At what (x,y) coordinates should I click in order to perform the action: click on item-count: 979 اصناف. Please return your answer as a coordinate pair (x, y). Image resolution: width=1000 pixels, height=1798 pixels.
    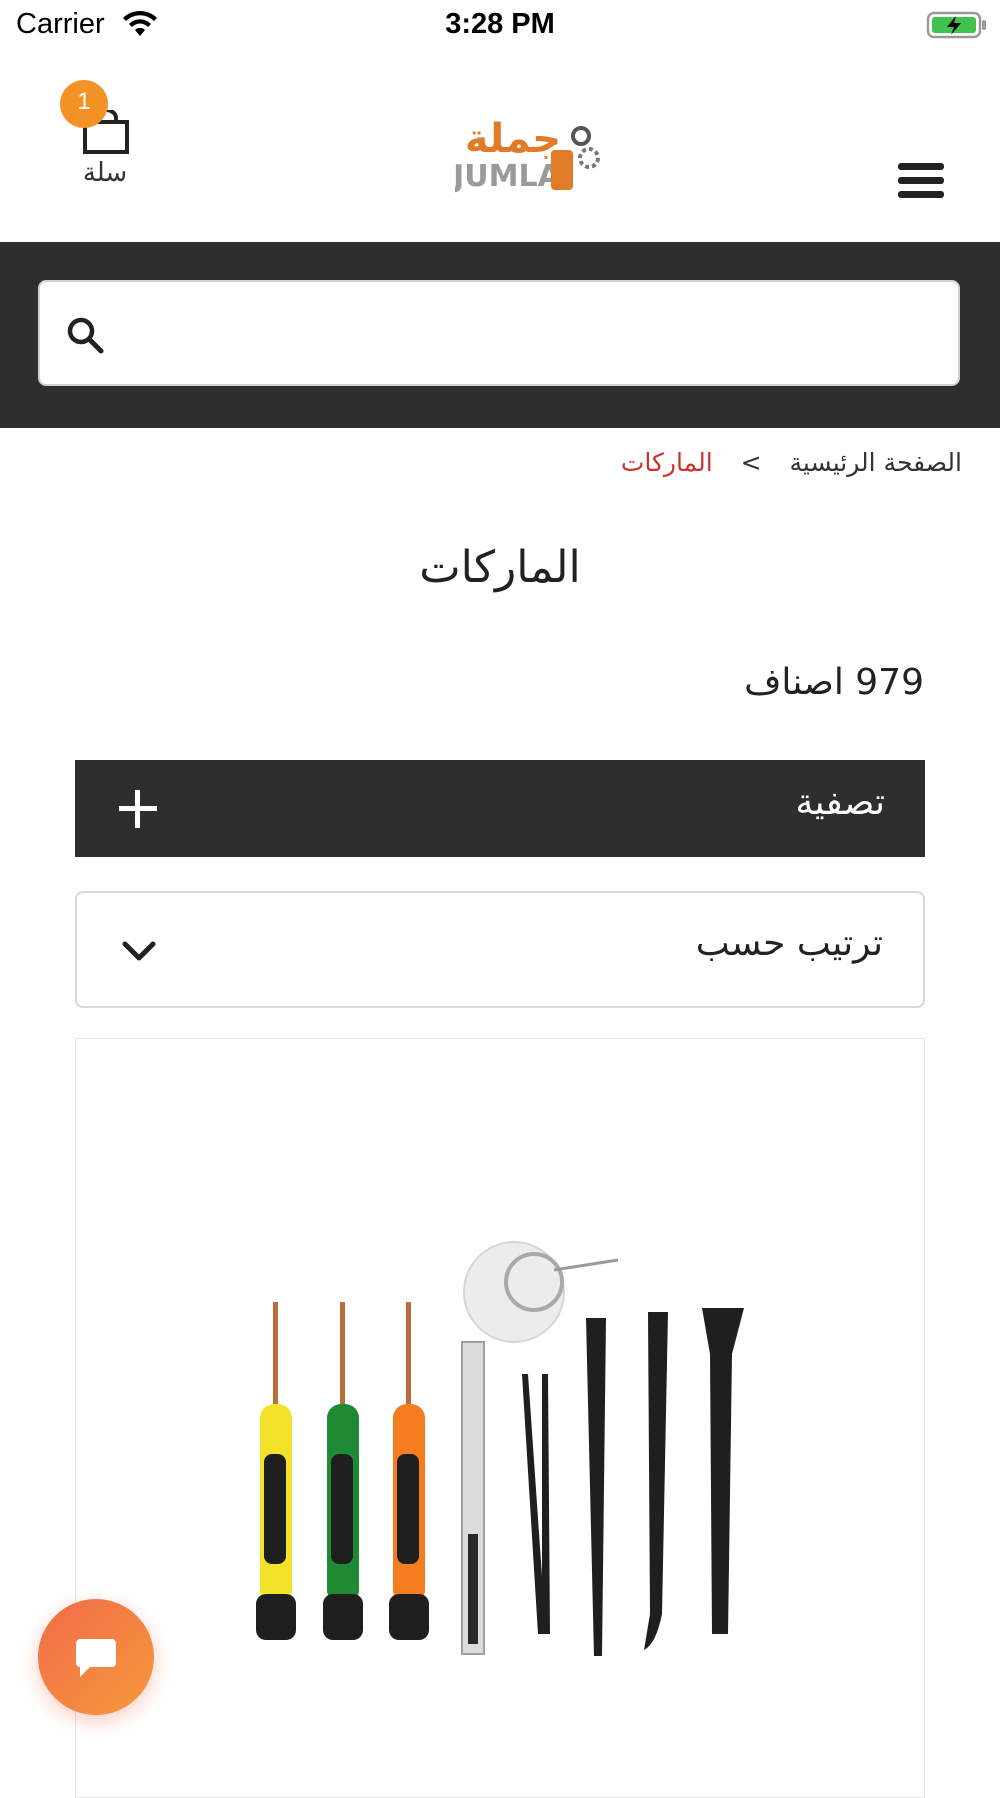
    Looking at the image, I should click on (834, 682).